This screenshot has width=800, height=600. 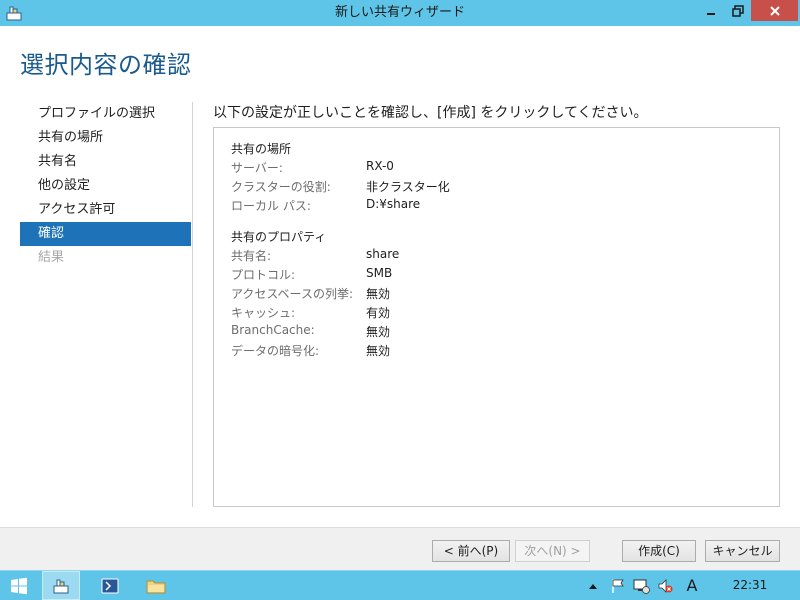 I want to click on taskbar: A 22:31, so click(x=400, y=585).